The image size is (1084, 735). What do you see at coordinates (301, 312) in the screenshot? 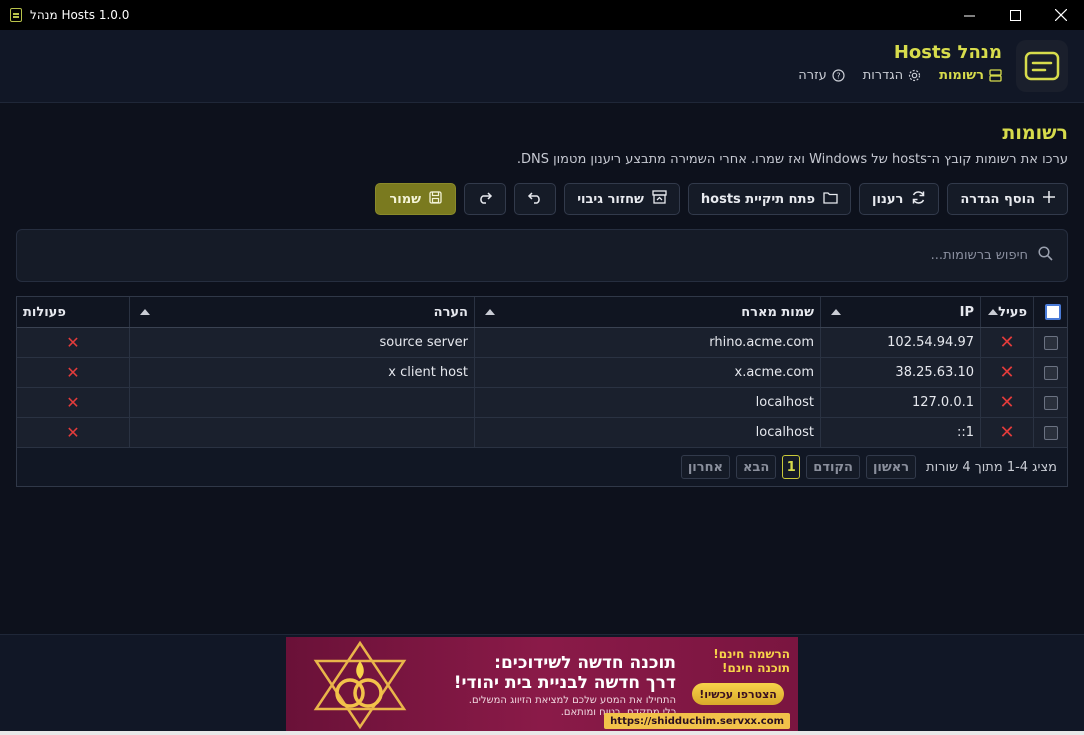
I see `column-header-note: הערה` at bounding box center [301, 312].